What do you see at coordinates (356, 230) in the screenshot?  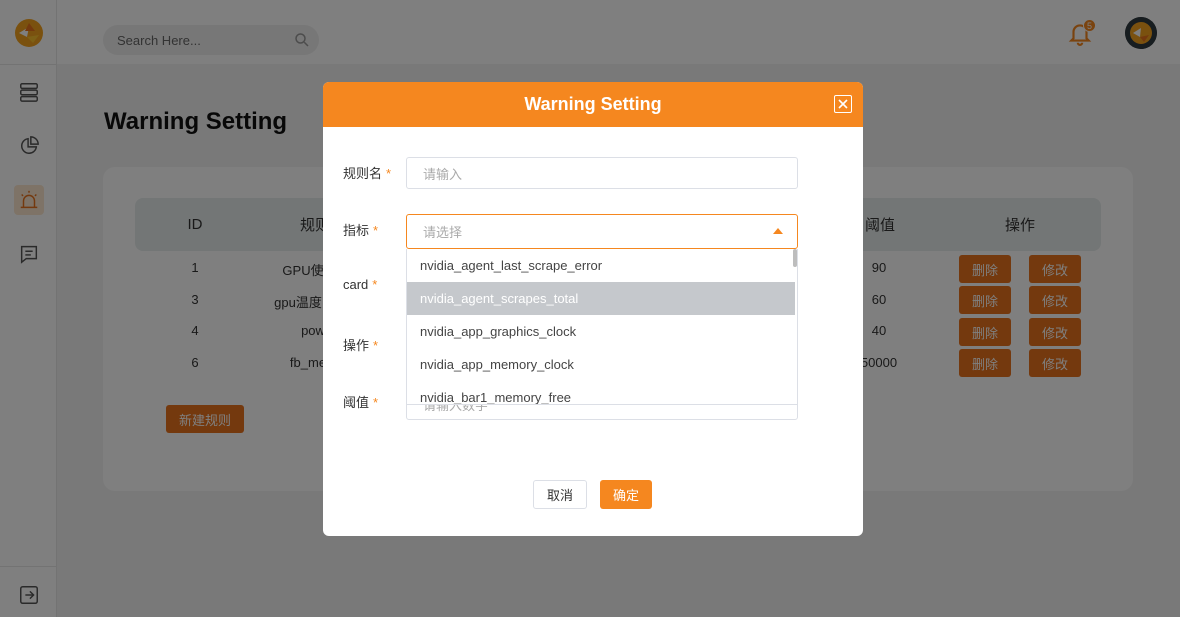 I see `metric-label-text: 指标` at bounding box center [356, 230].